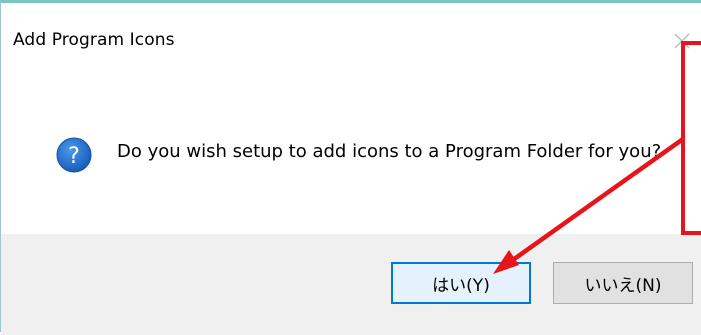  What do you see at coordinates (461, 283) in the screenshot?
I see `yes-button: はい(Y)` at bounding box center [461, 283].